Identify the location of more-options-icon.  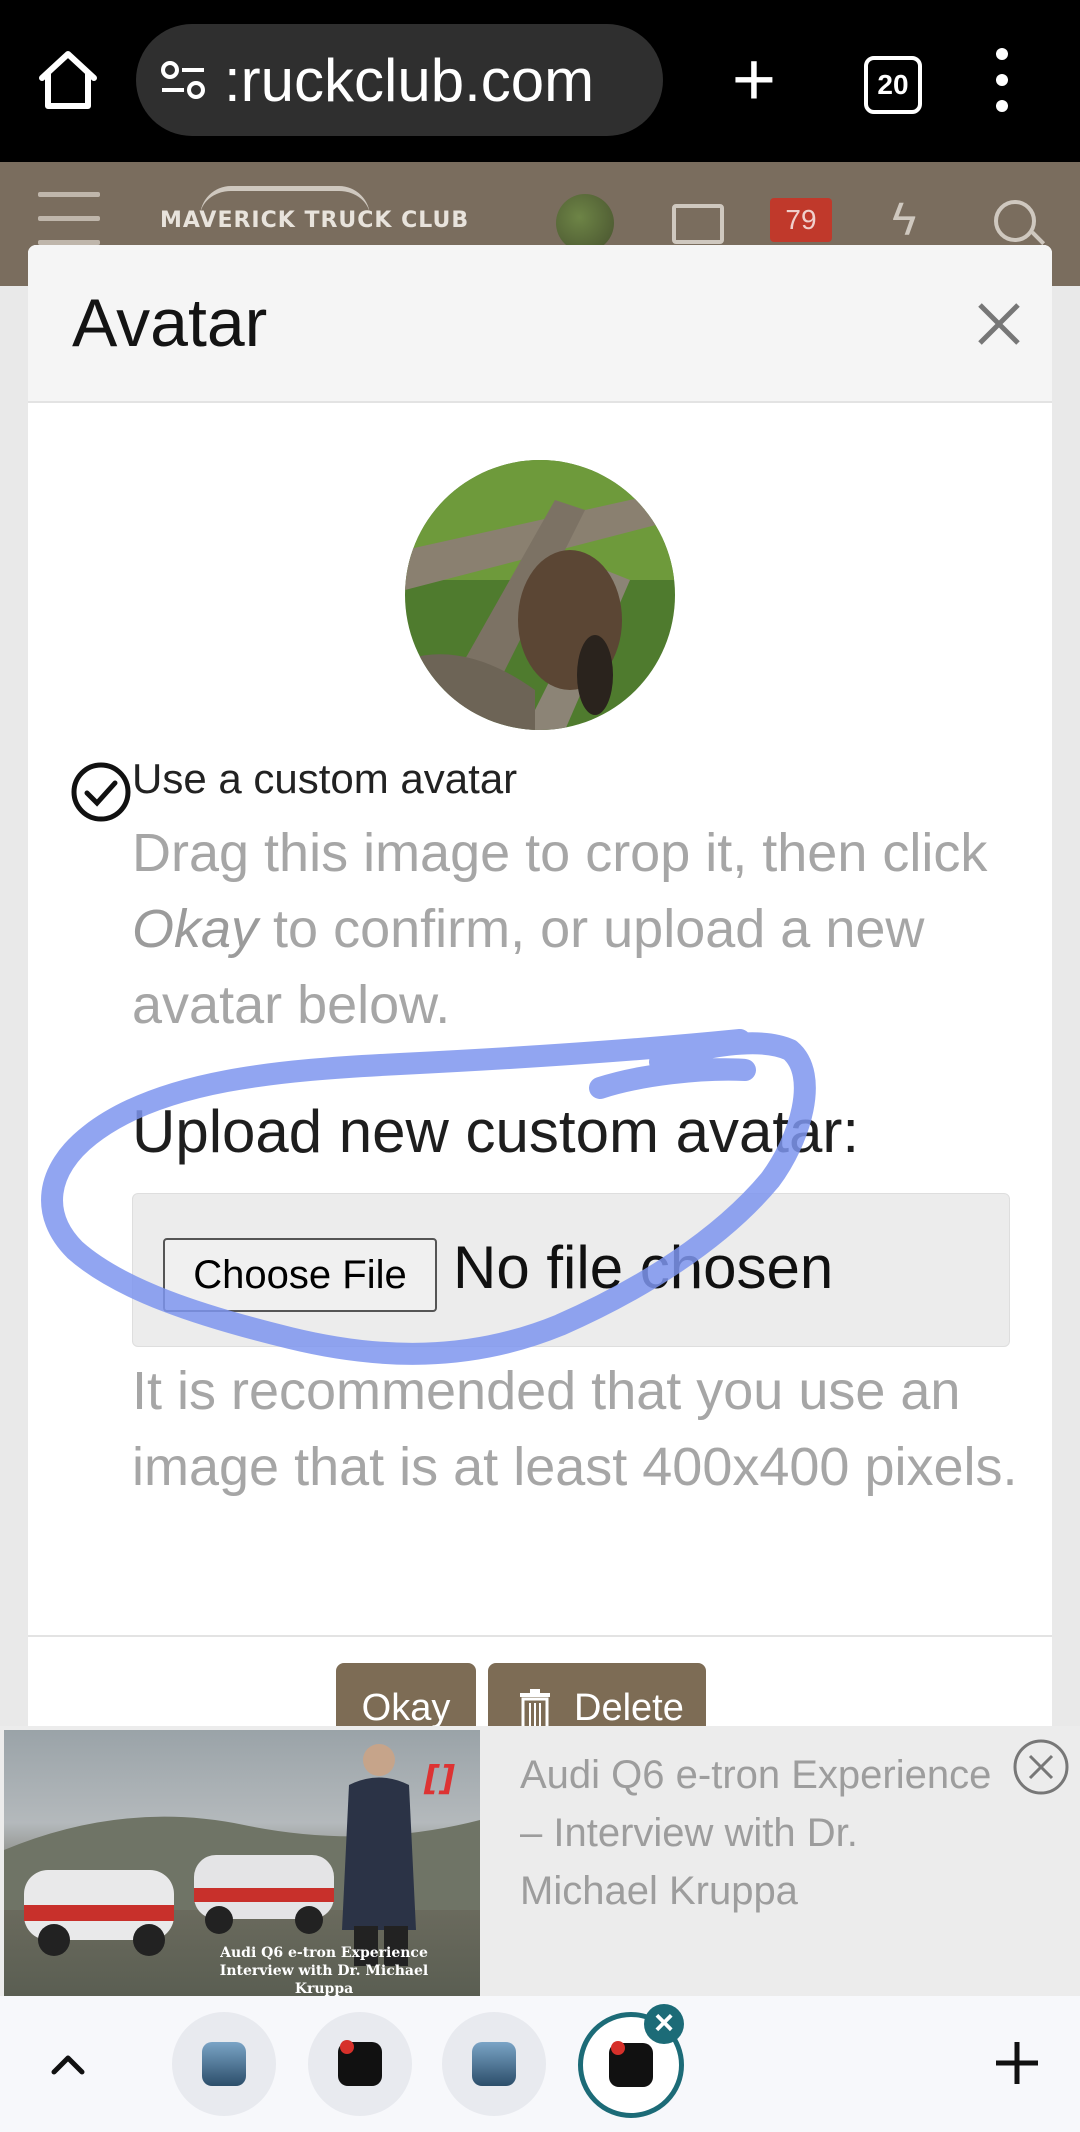
(1002, 80).